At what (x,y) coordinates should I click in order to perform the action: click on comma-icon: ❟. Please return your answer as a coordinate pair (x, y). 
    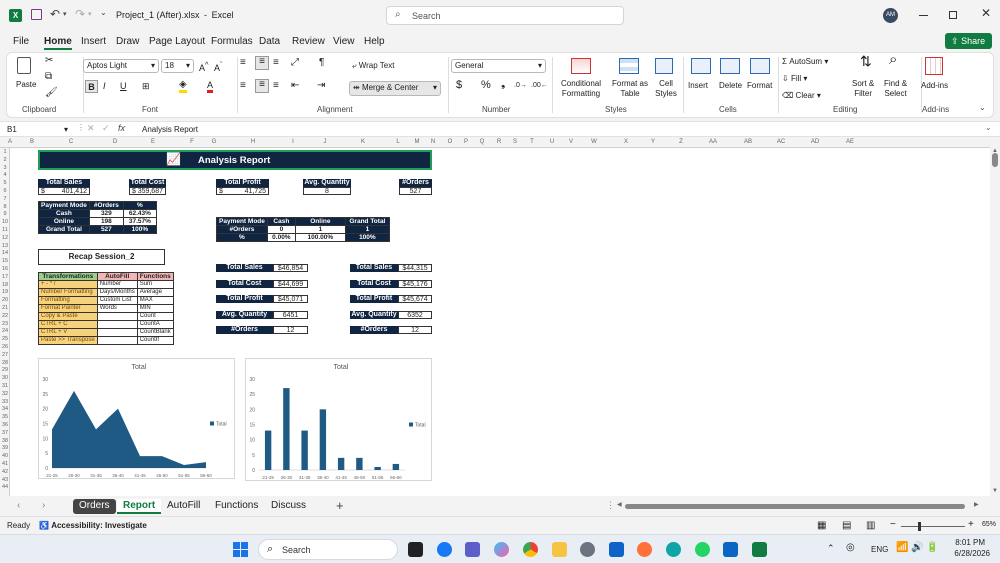
    Looking at the image, I should click on (503, 84).